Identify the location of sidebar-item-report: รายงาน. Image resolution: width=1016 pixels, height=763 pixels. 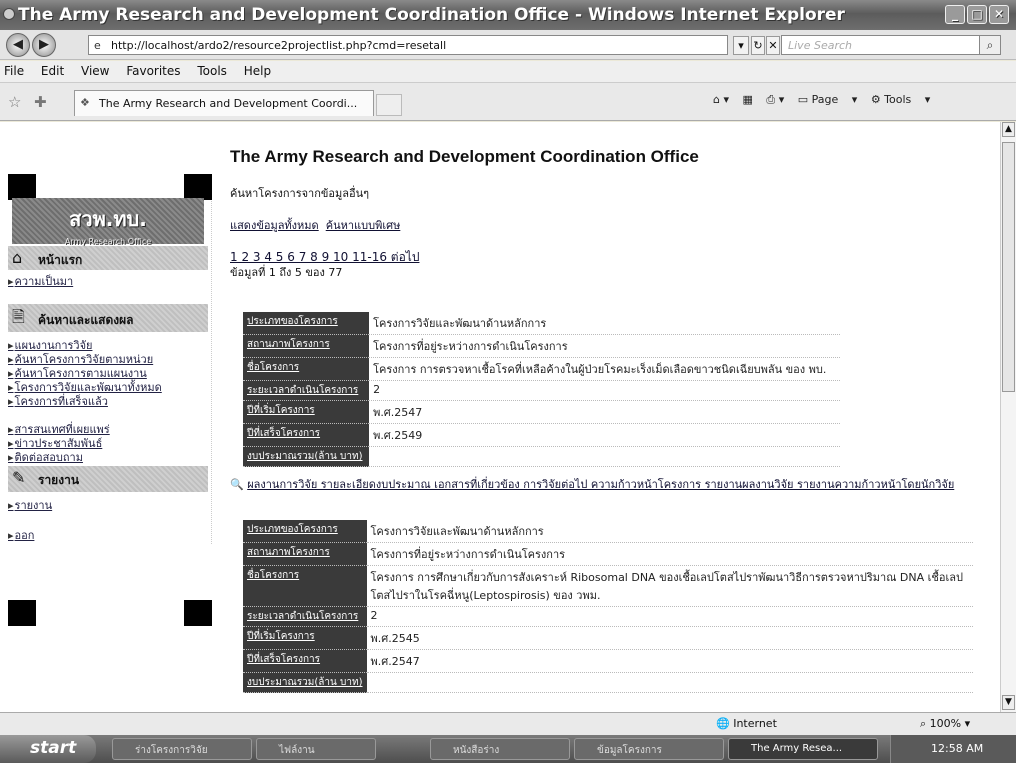
(30, 505).